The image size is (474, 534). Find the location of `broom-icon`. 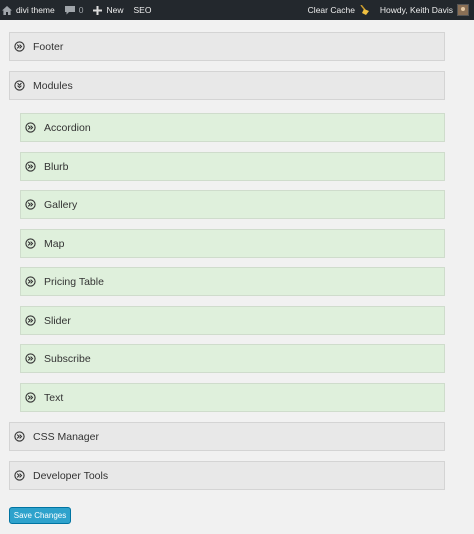

broom-icon is located at coordinates (364, 10).